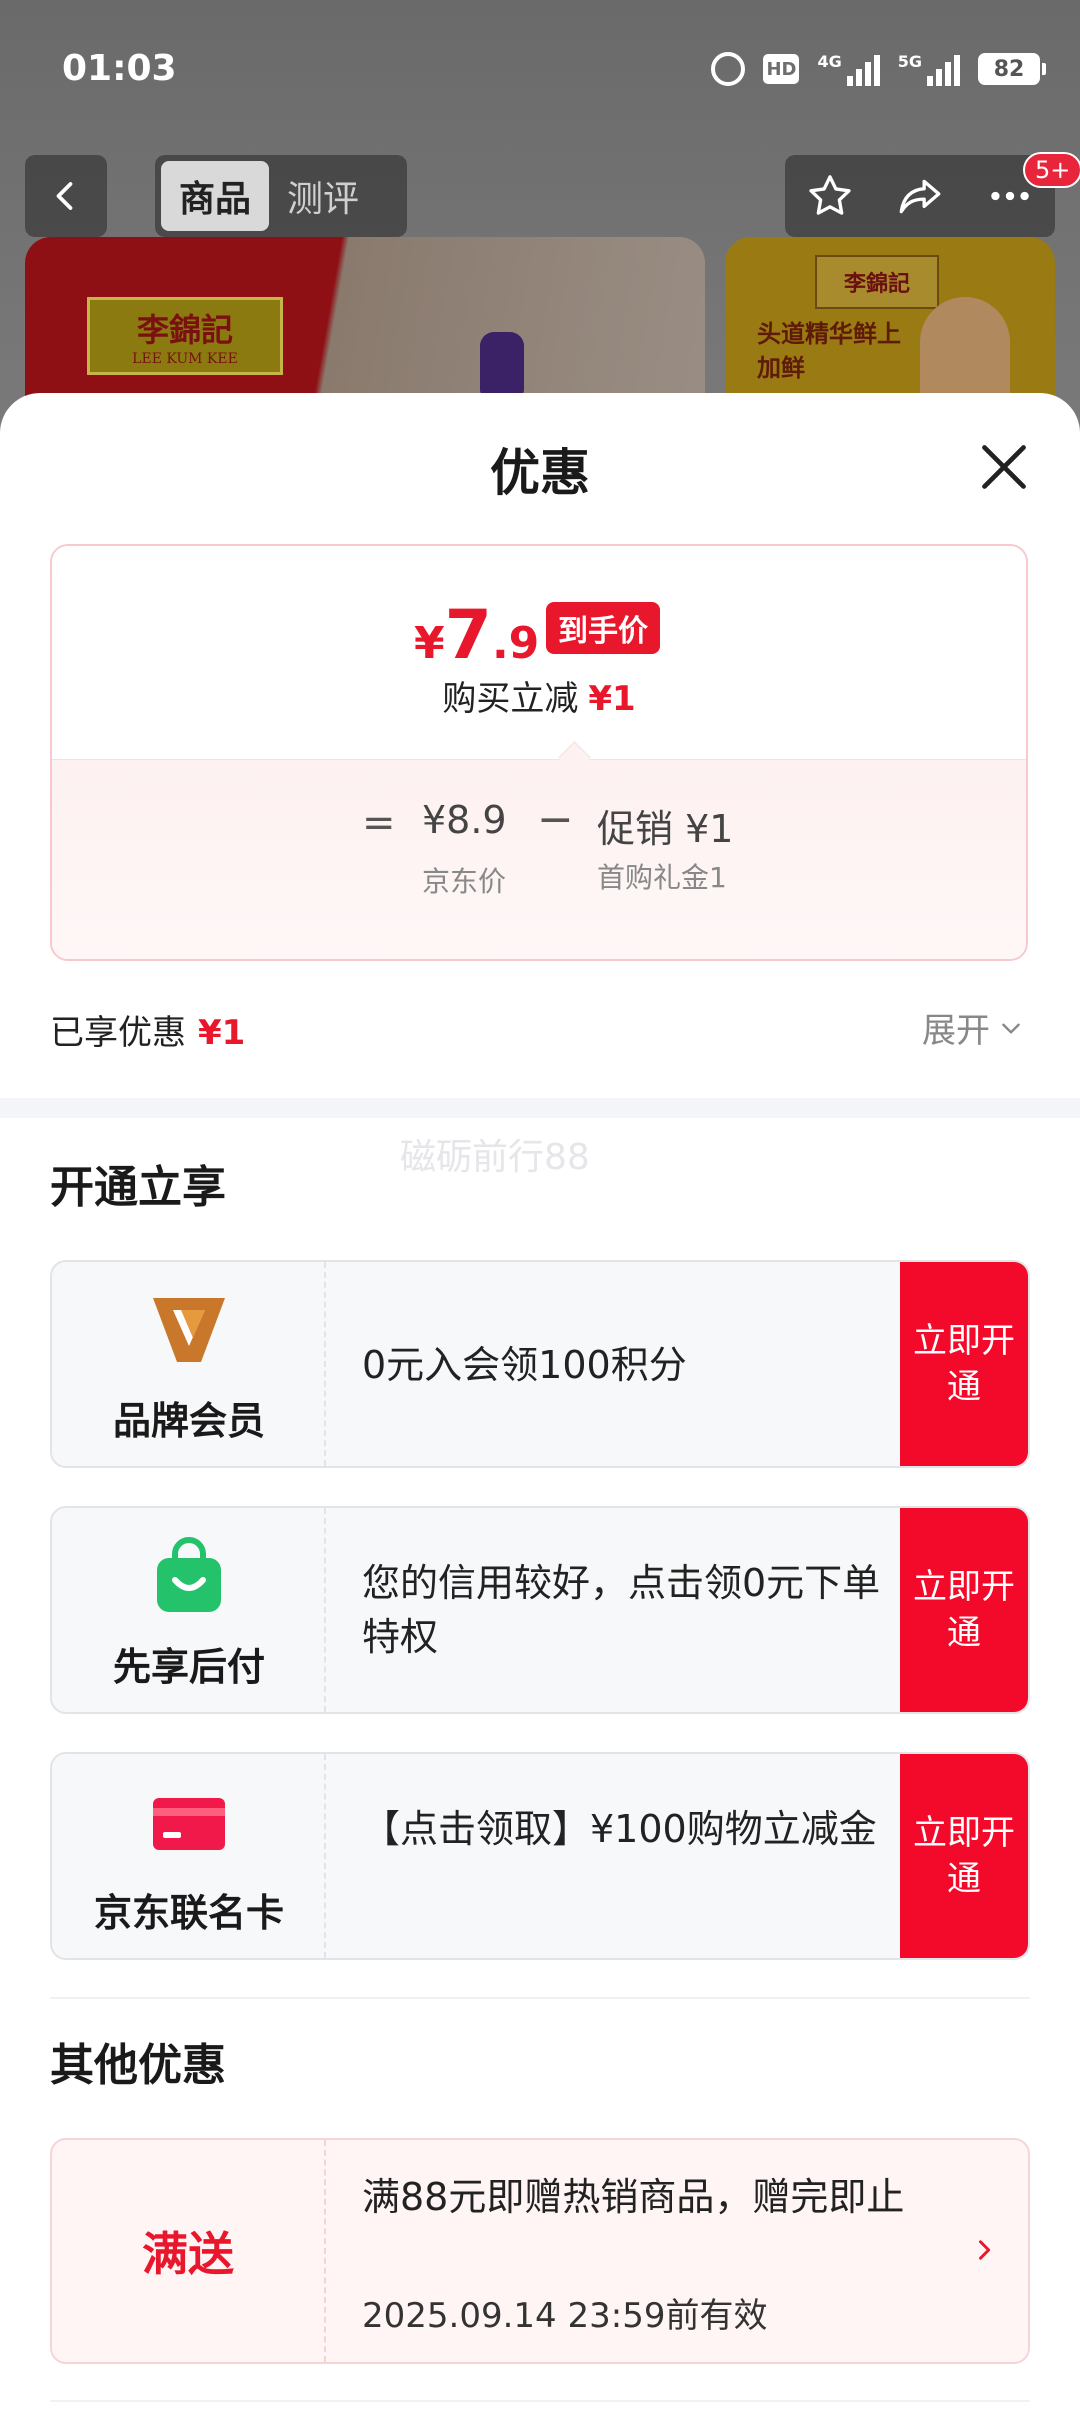 The height and width of the screenshot is (2412, 1080). What do you see at coordinates (188, 1667) in the screenshot?
I see `benefit-name: 先享后付` at bounding box center [188, 1667].